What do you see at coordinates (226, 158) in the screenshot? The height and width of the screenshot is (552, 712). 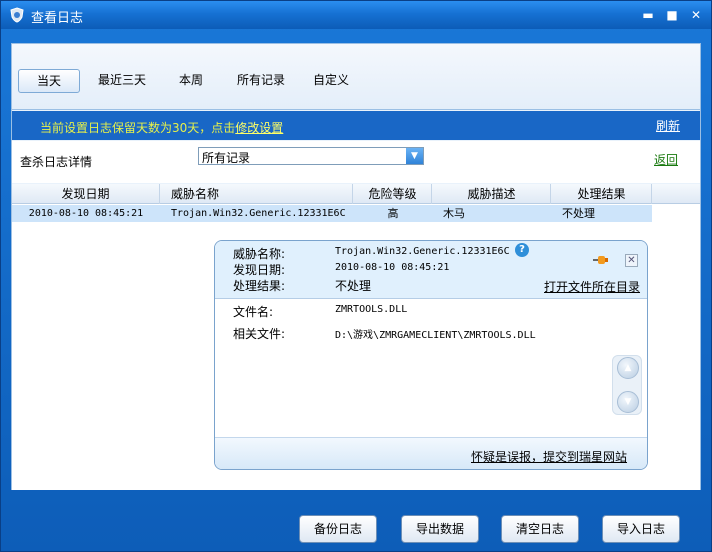 I see `select-value: 所有记录` at bounding box center [226, 158].